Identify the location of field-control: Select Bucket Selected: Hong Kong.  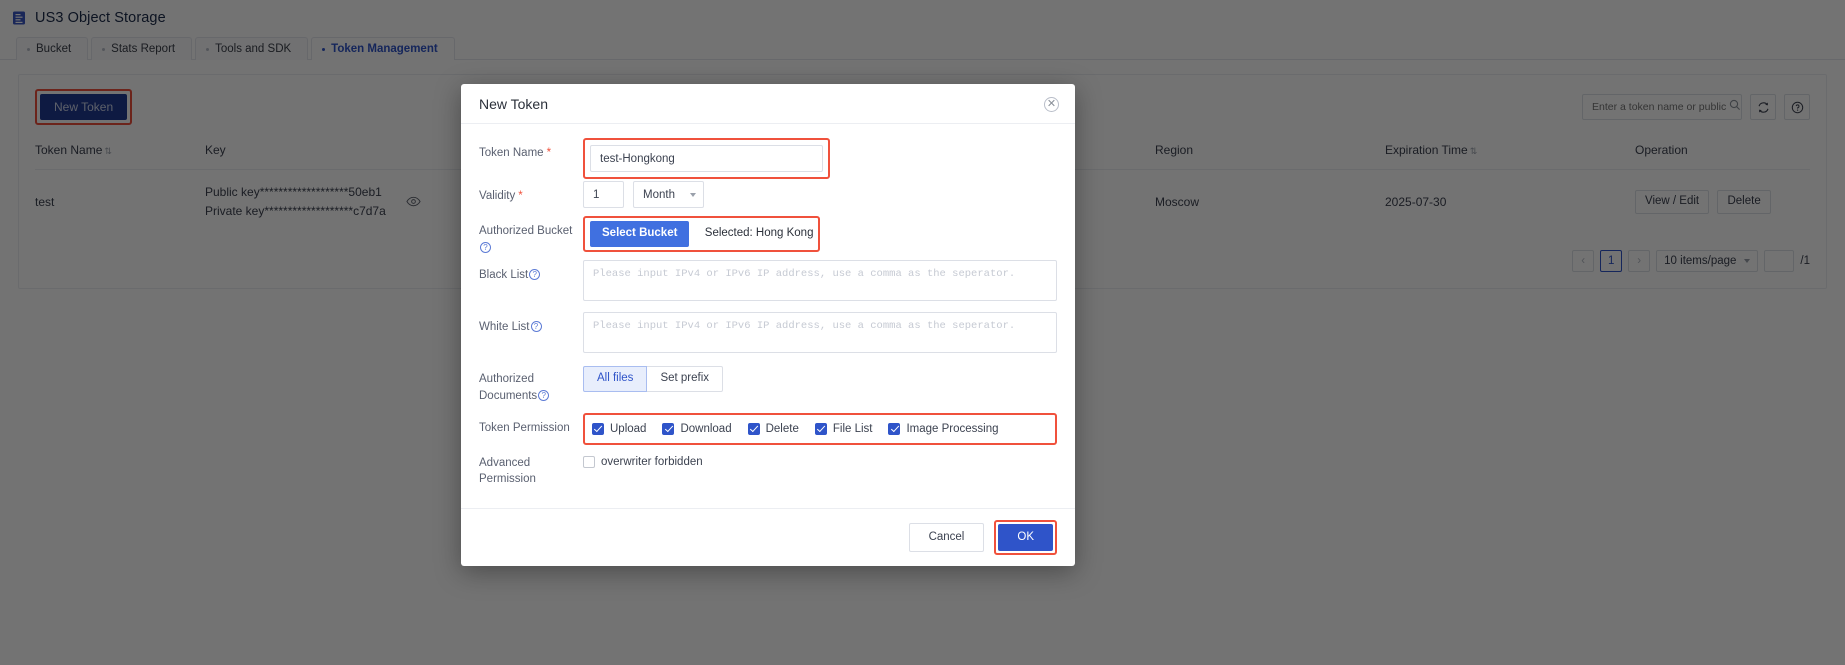
(820, 236).